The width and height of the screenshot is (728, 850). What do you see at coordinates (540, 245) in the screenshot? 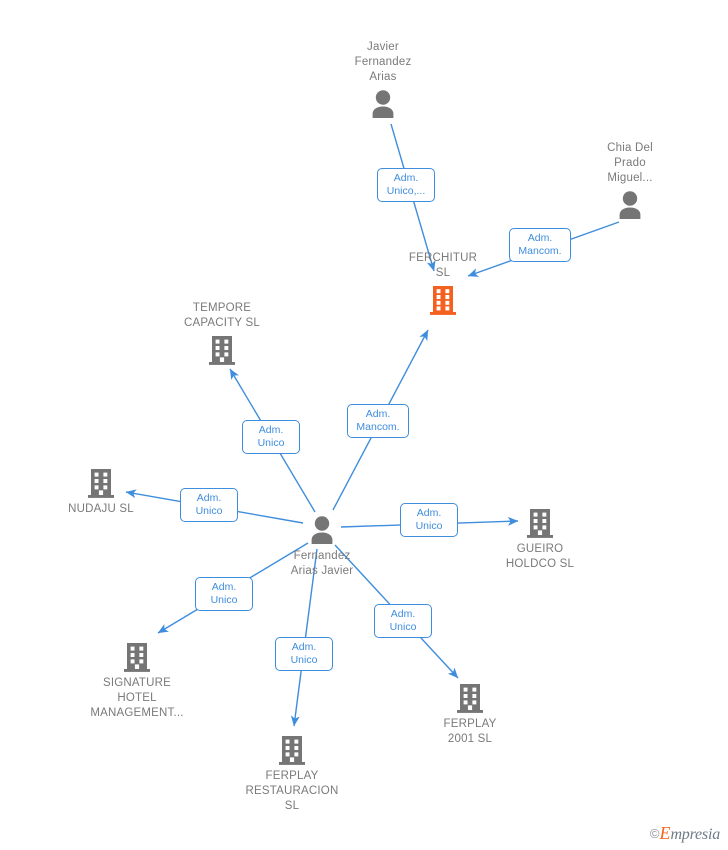
I see `edge-label-edge-chia-to-ferchitur: Adm. Mancom.` at bounding box center [540, 245].